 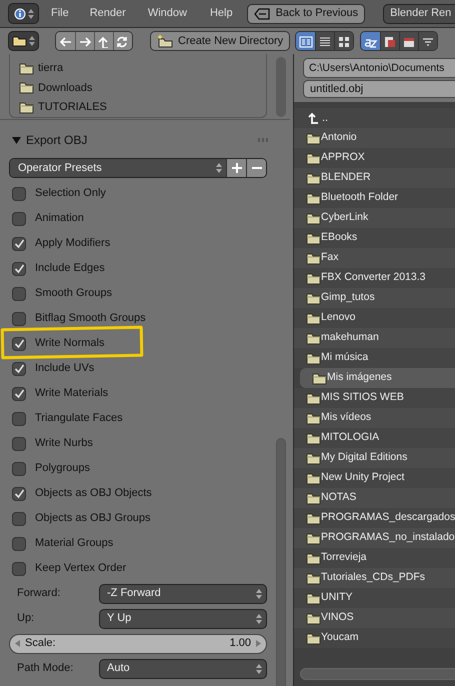 I want to click on panel-title: Export OBJ, so click(x=57, y=140).